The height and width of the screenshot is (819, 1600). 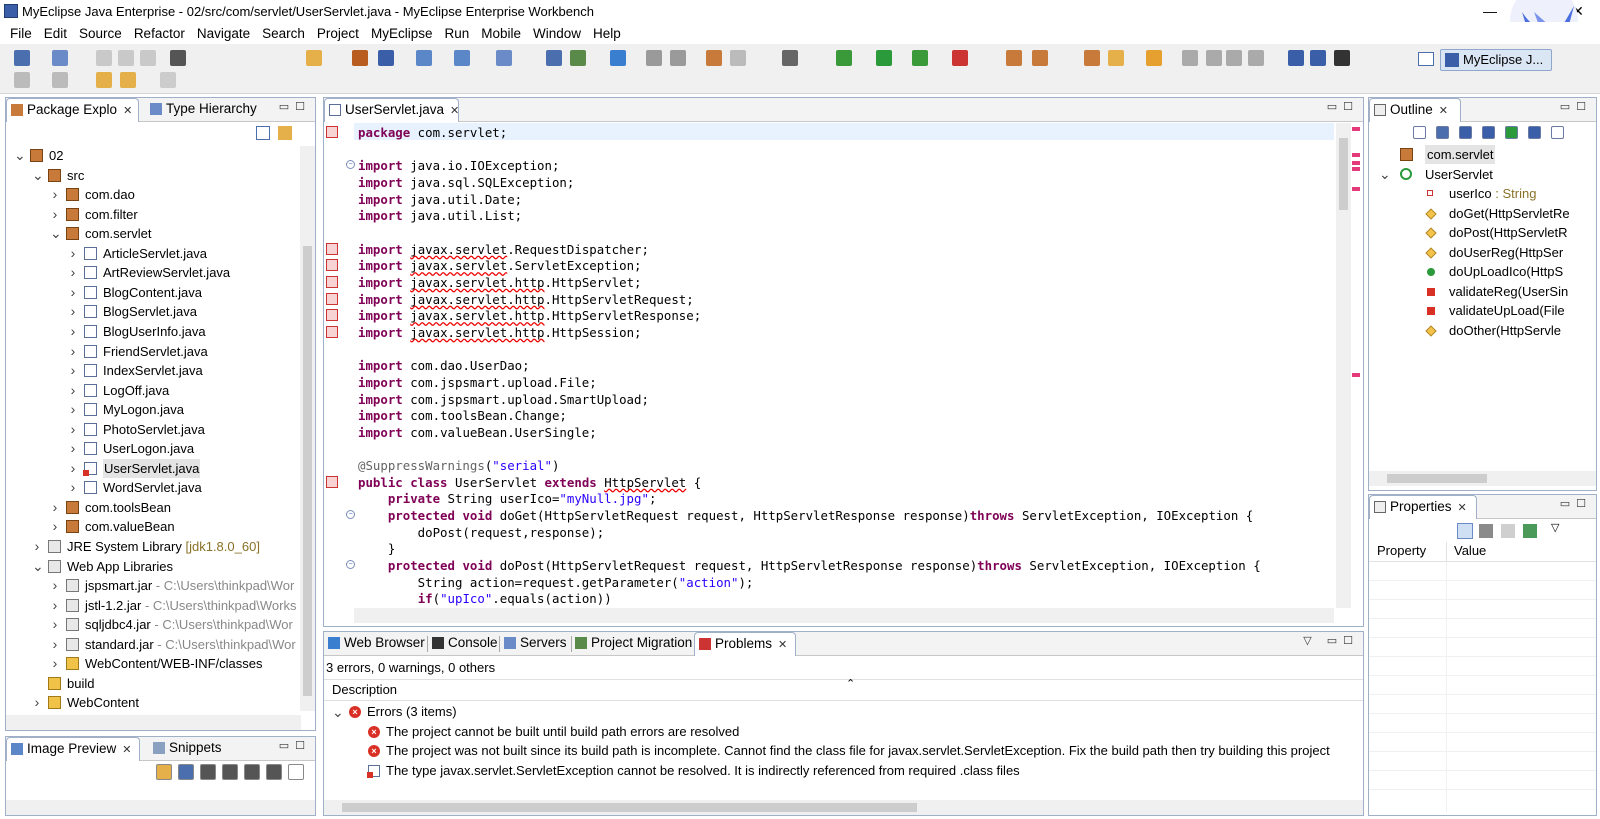 I want to click on tab-outline: Outline ✕, so click(x=1415, y=110).